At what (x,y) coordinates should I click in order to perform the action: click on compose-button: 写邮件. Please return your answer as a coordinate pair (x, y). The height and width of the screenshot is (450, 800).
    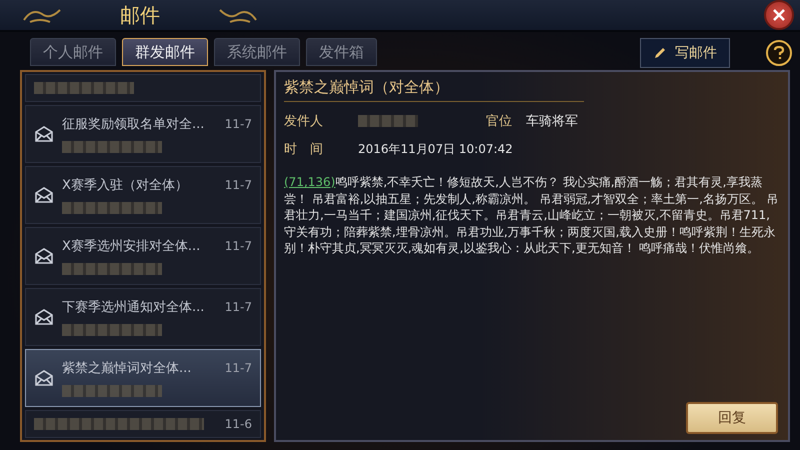
    Looking at the image, I should click on (685, 53).